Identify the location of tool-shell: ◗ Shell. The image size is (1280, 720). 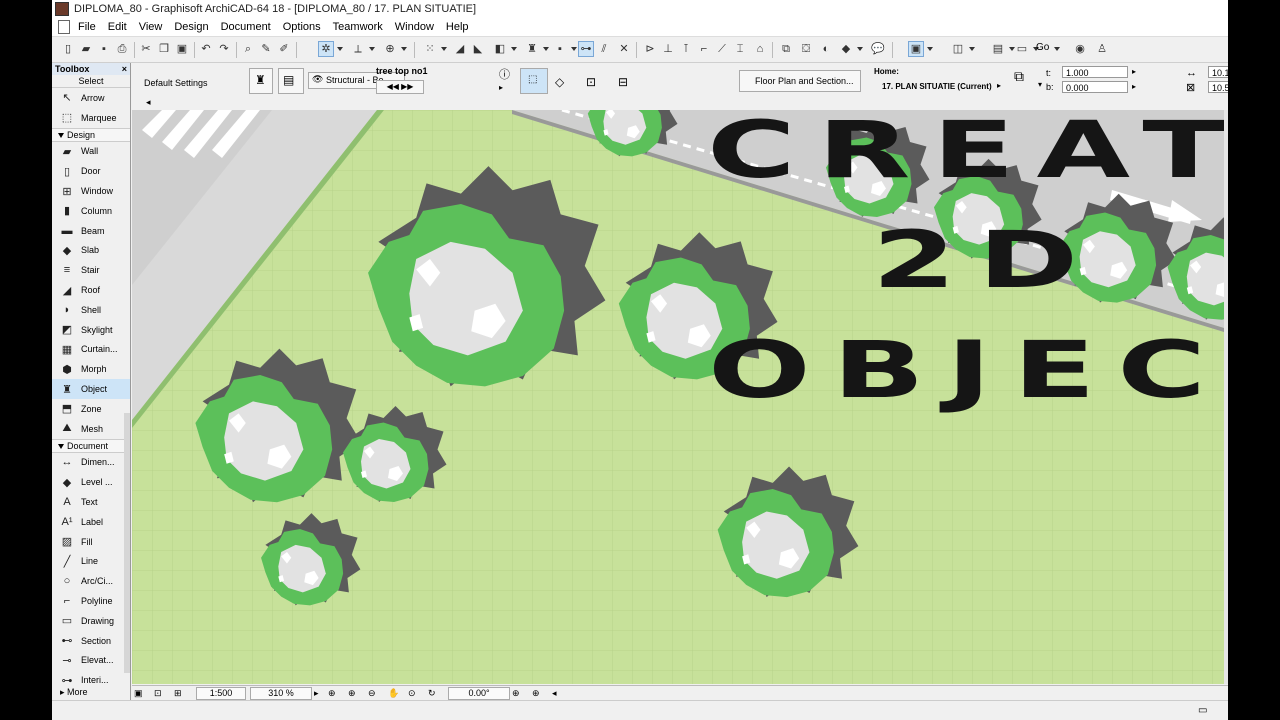
(91, 310).